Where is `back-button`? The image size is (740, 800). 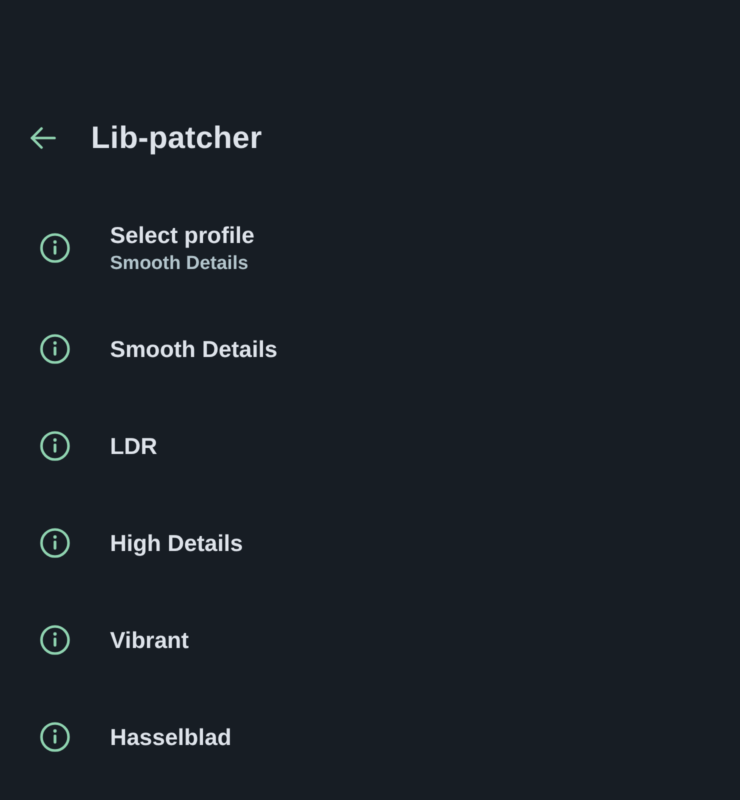
back-button is located at coordinates (43, 138).